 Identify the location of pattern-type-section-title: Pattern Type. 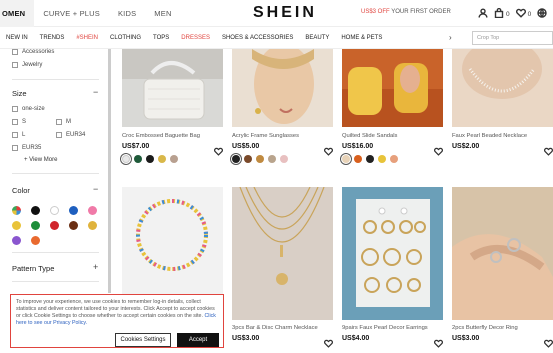
(33, 268).